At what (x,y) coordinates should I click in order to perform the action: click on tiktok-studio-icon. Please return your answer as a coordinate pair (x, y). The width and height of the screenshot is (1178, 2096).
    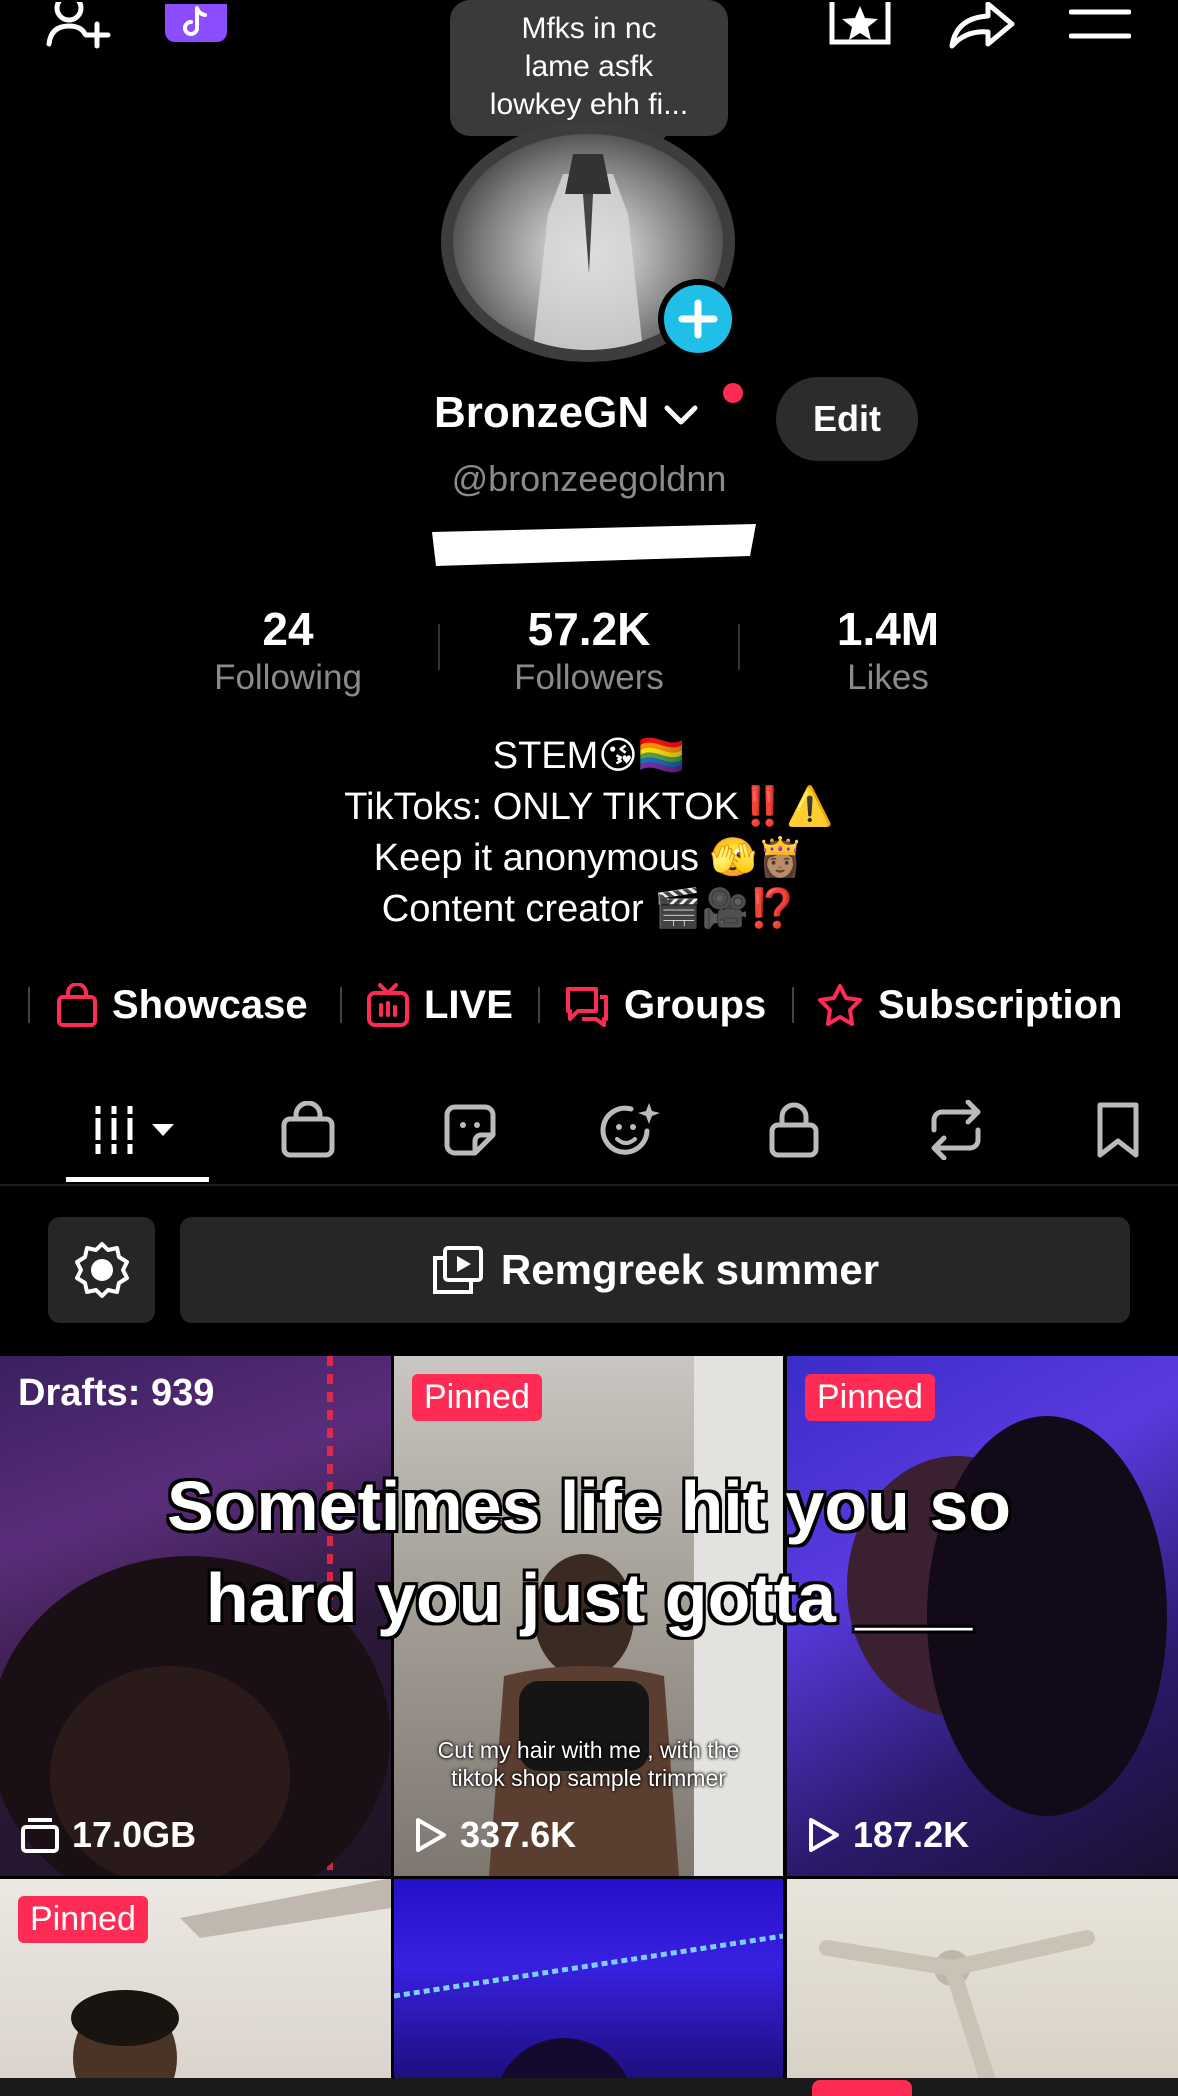
    Looking at the image, I should click on (196, 26).